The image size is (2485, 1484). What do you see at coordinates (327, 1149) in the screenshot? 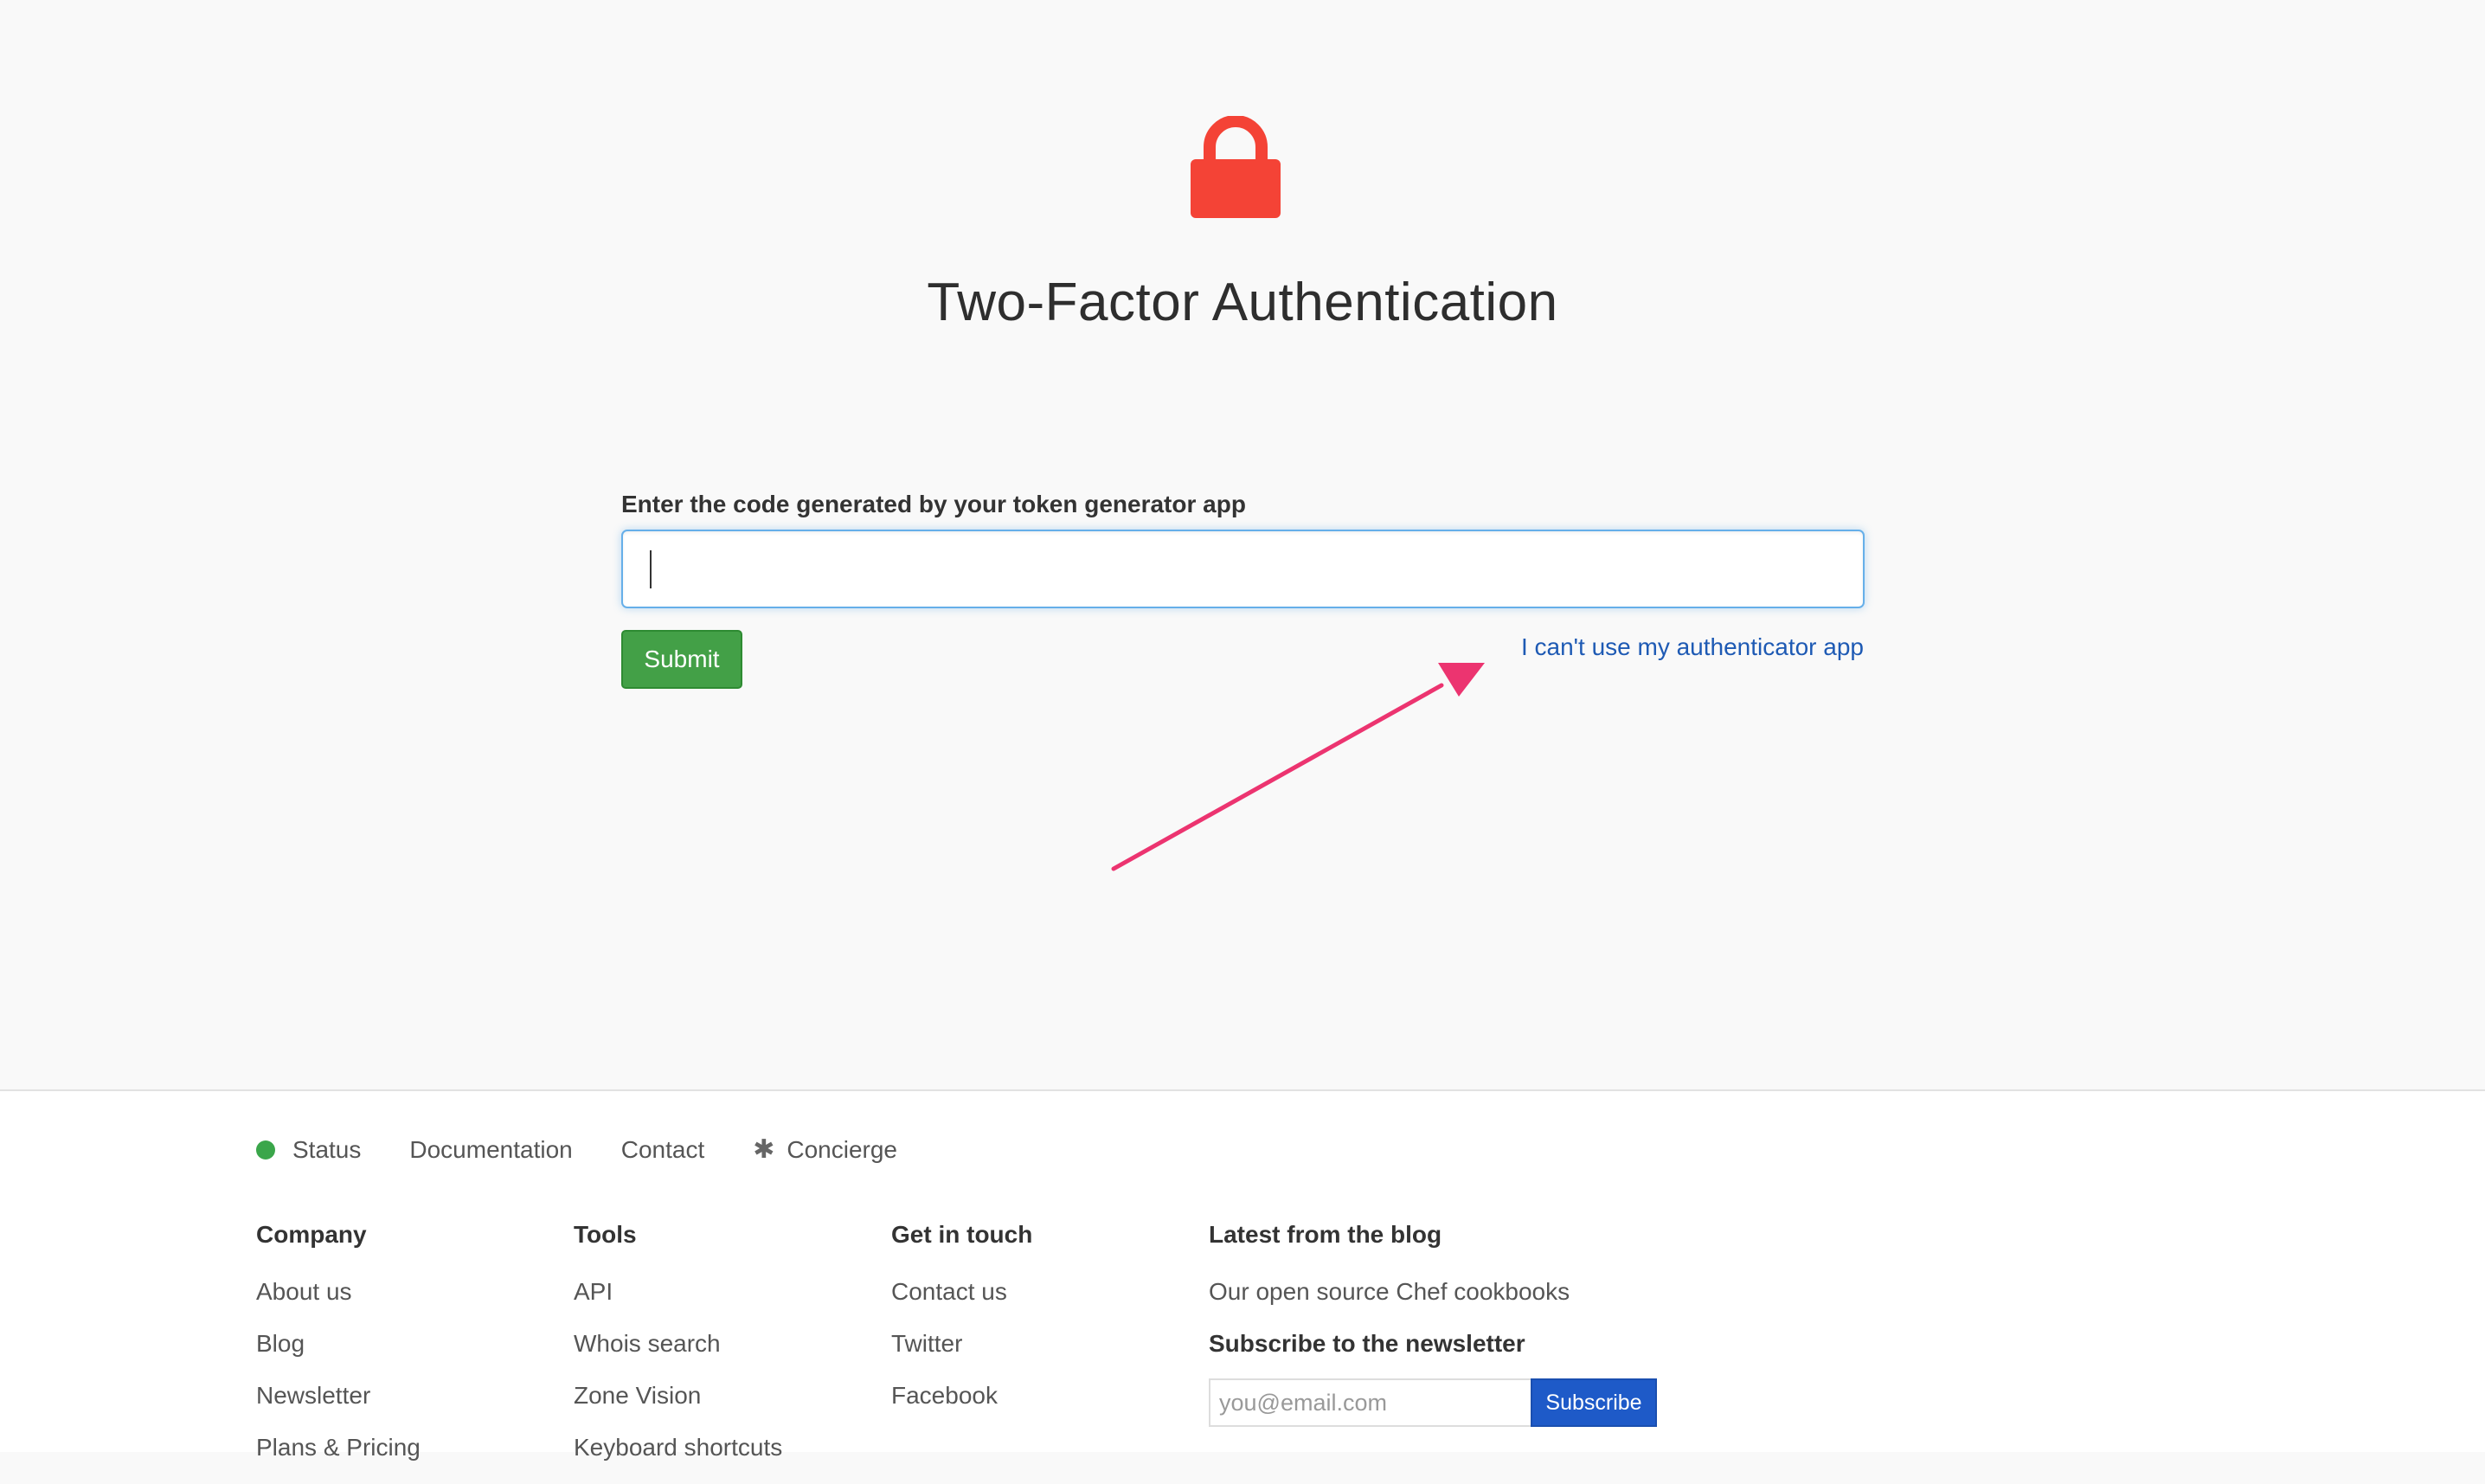
I see `footer-link-status-label: Status` at bounding box center [327, 1149].